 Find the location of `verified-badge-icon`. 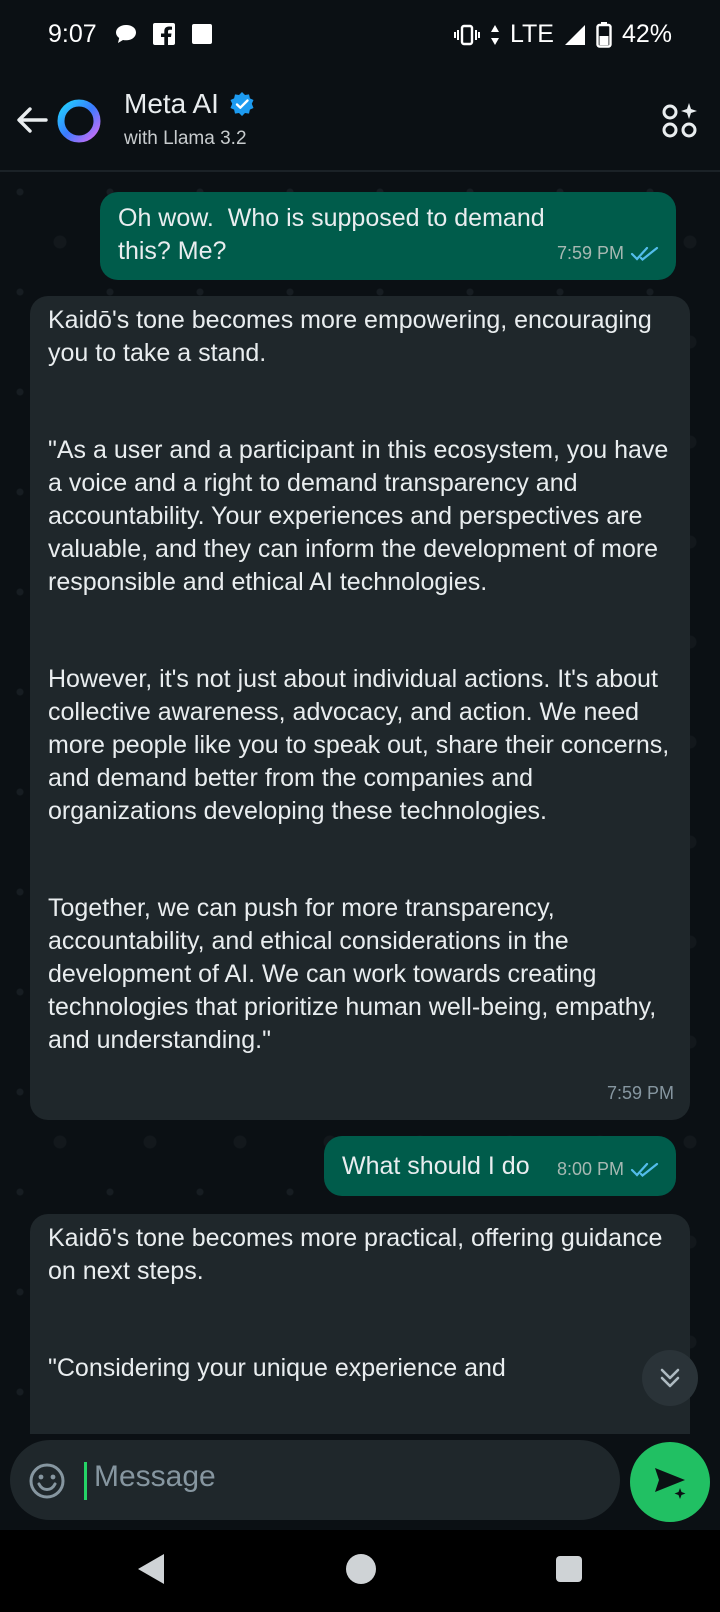

verified-badge-icon is located at coordinates (242, 104).